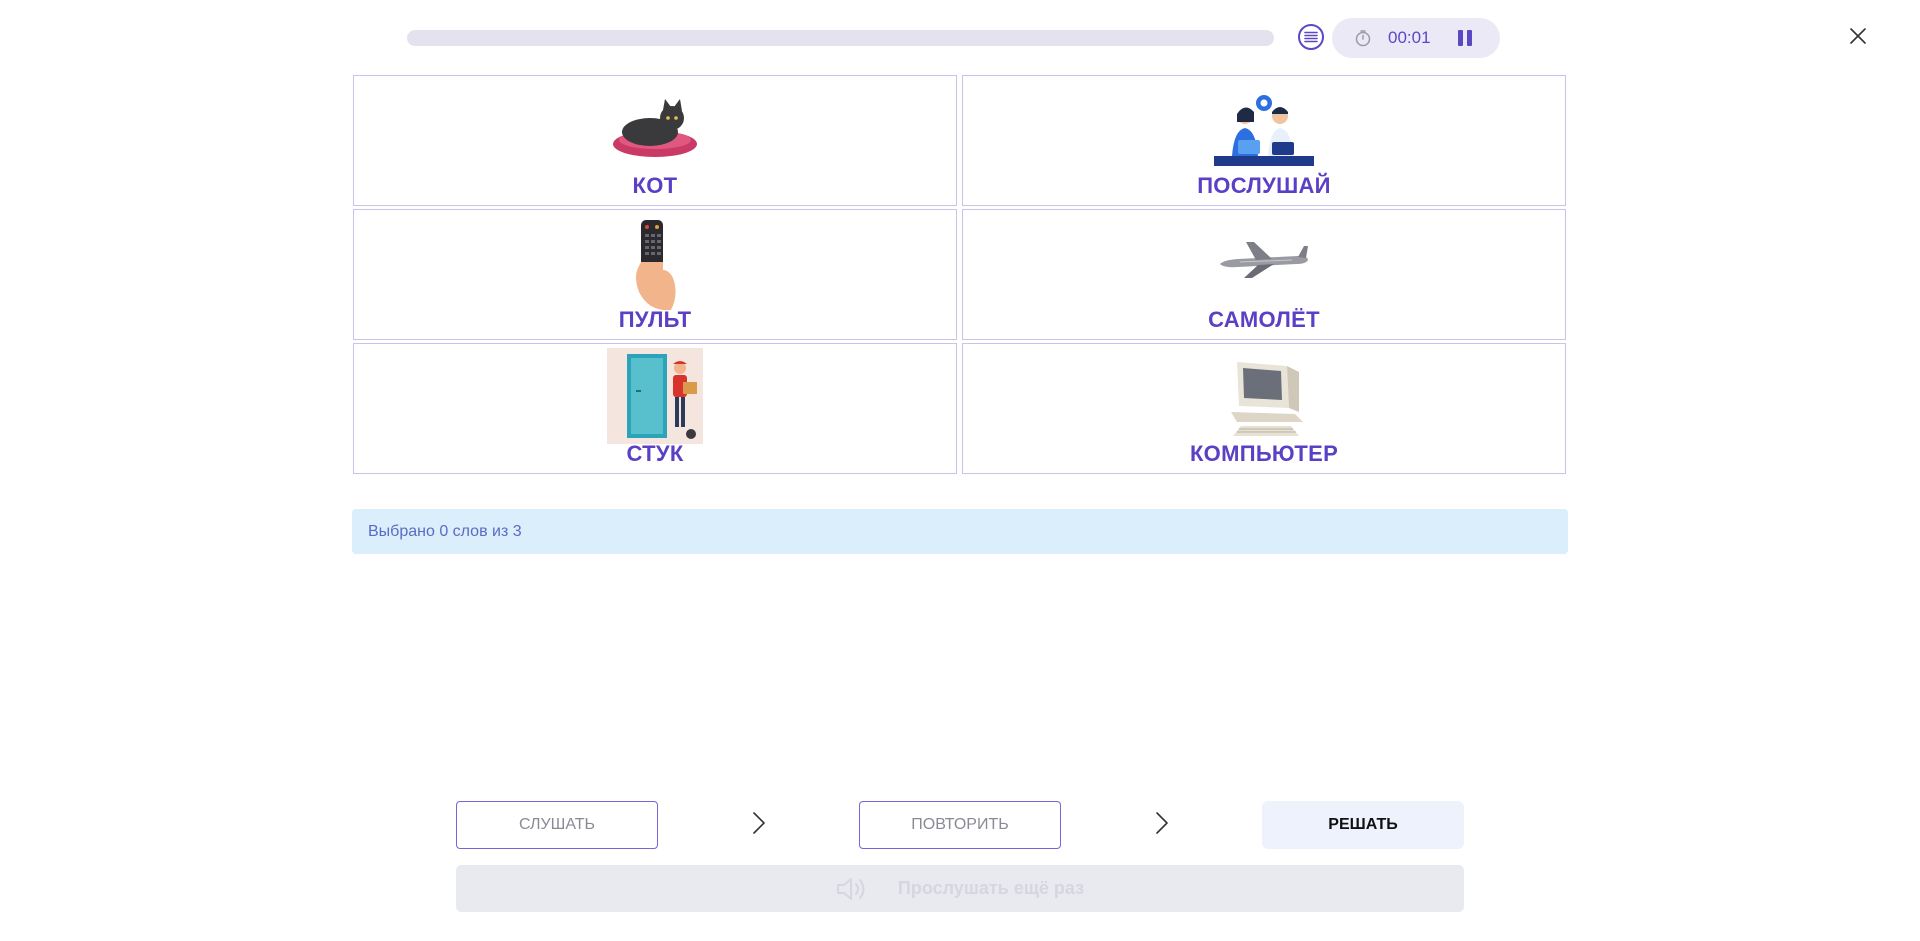  Describe the element at coordinates (655, 185) in the screenshot. I see `card-word: КОТ` at that location.